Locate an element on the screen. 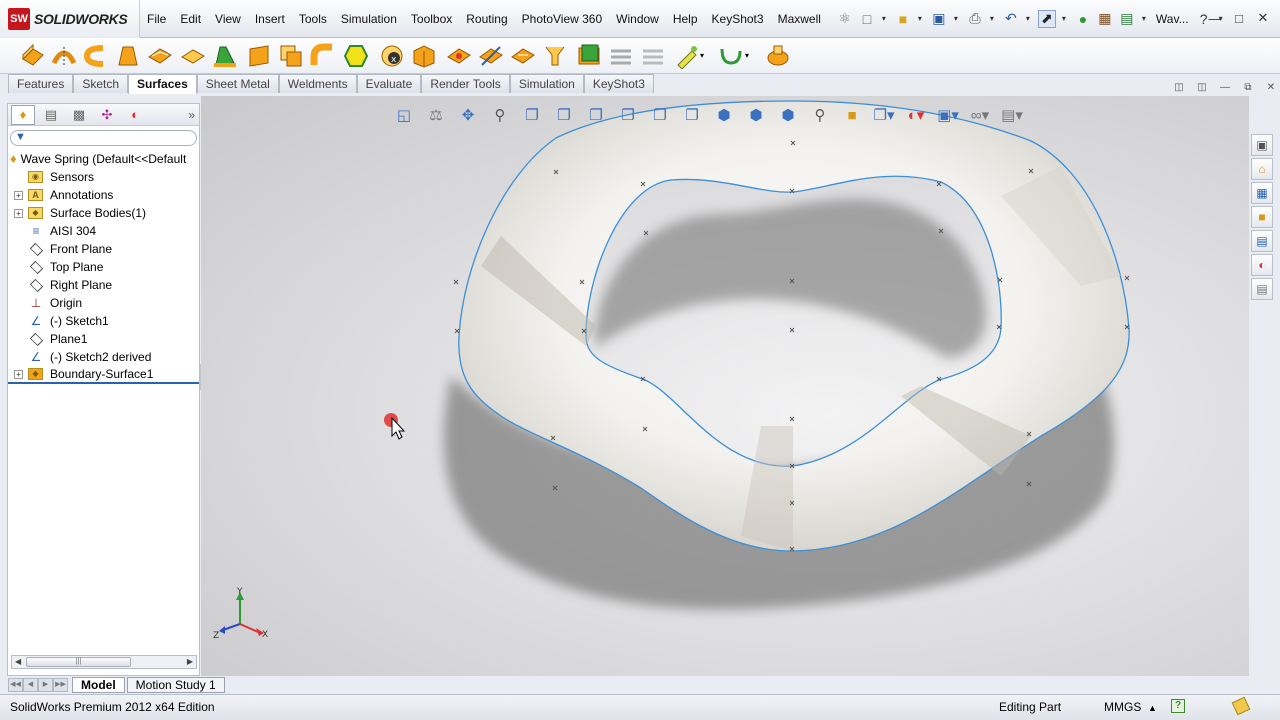 This screenshot has height=720, width=1280. viewport-restore-icon: ⧉ is located at coordinates (1248, 89).